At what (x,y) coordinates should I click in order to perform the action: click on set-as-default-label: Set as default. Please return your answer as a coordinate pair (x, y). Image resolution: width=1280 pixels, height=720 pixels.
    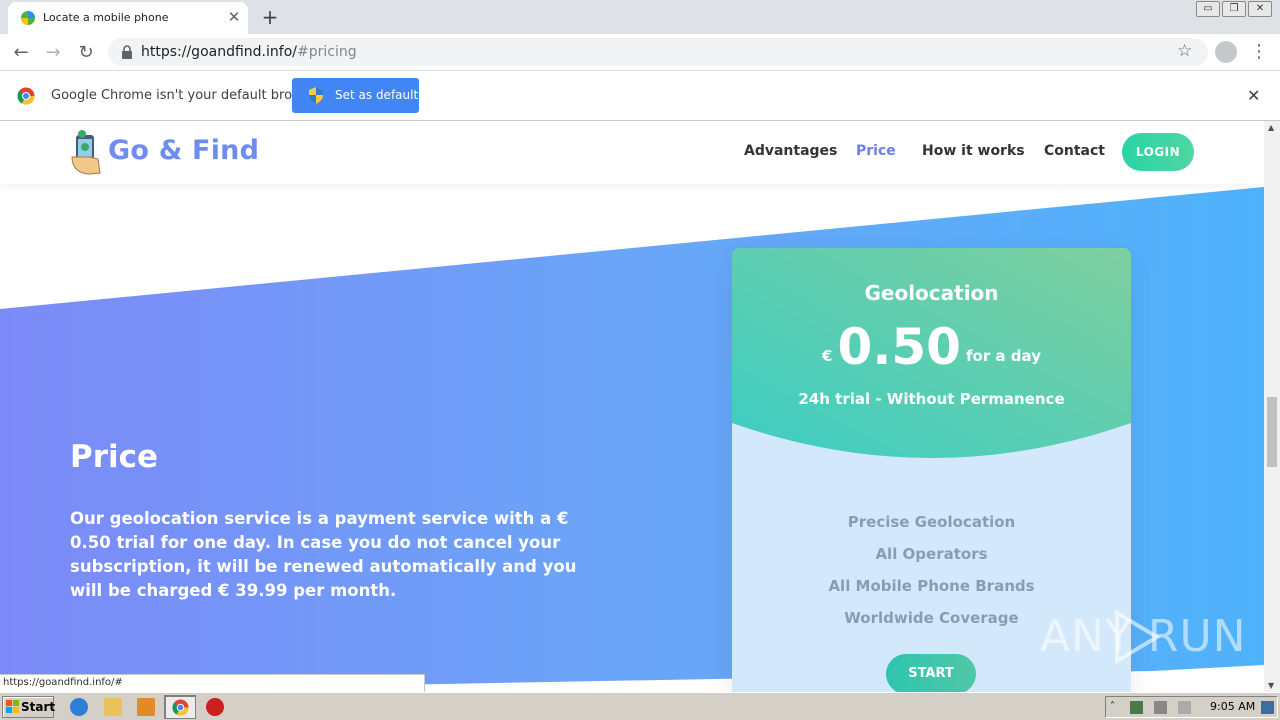
    Looking at the image, I should click on (377, 95).